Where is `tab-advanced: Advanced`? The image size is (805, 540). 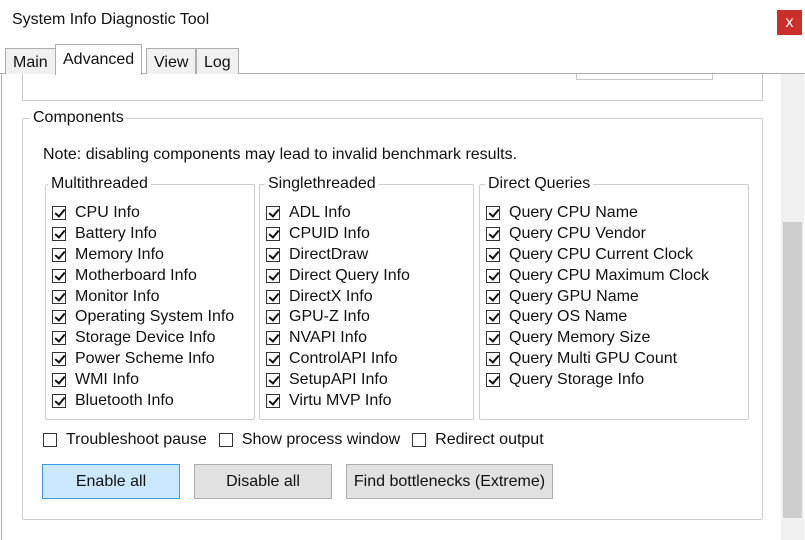
tab-advanced: Advanced is located at coordinates (99, 59).